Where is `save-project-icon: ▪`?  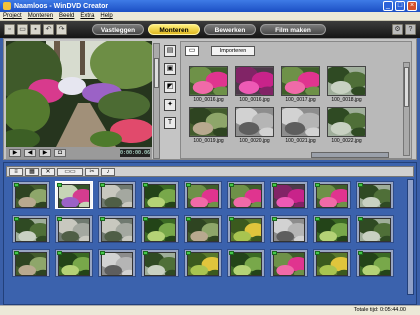
save-project-icon: ▪ is located at coordinates (35, 29).